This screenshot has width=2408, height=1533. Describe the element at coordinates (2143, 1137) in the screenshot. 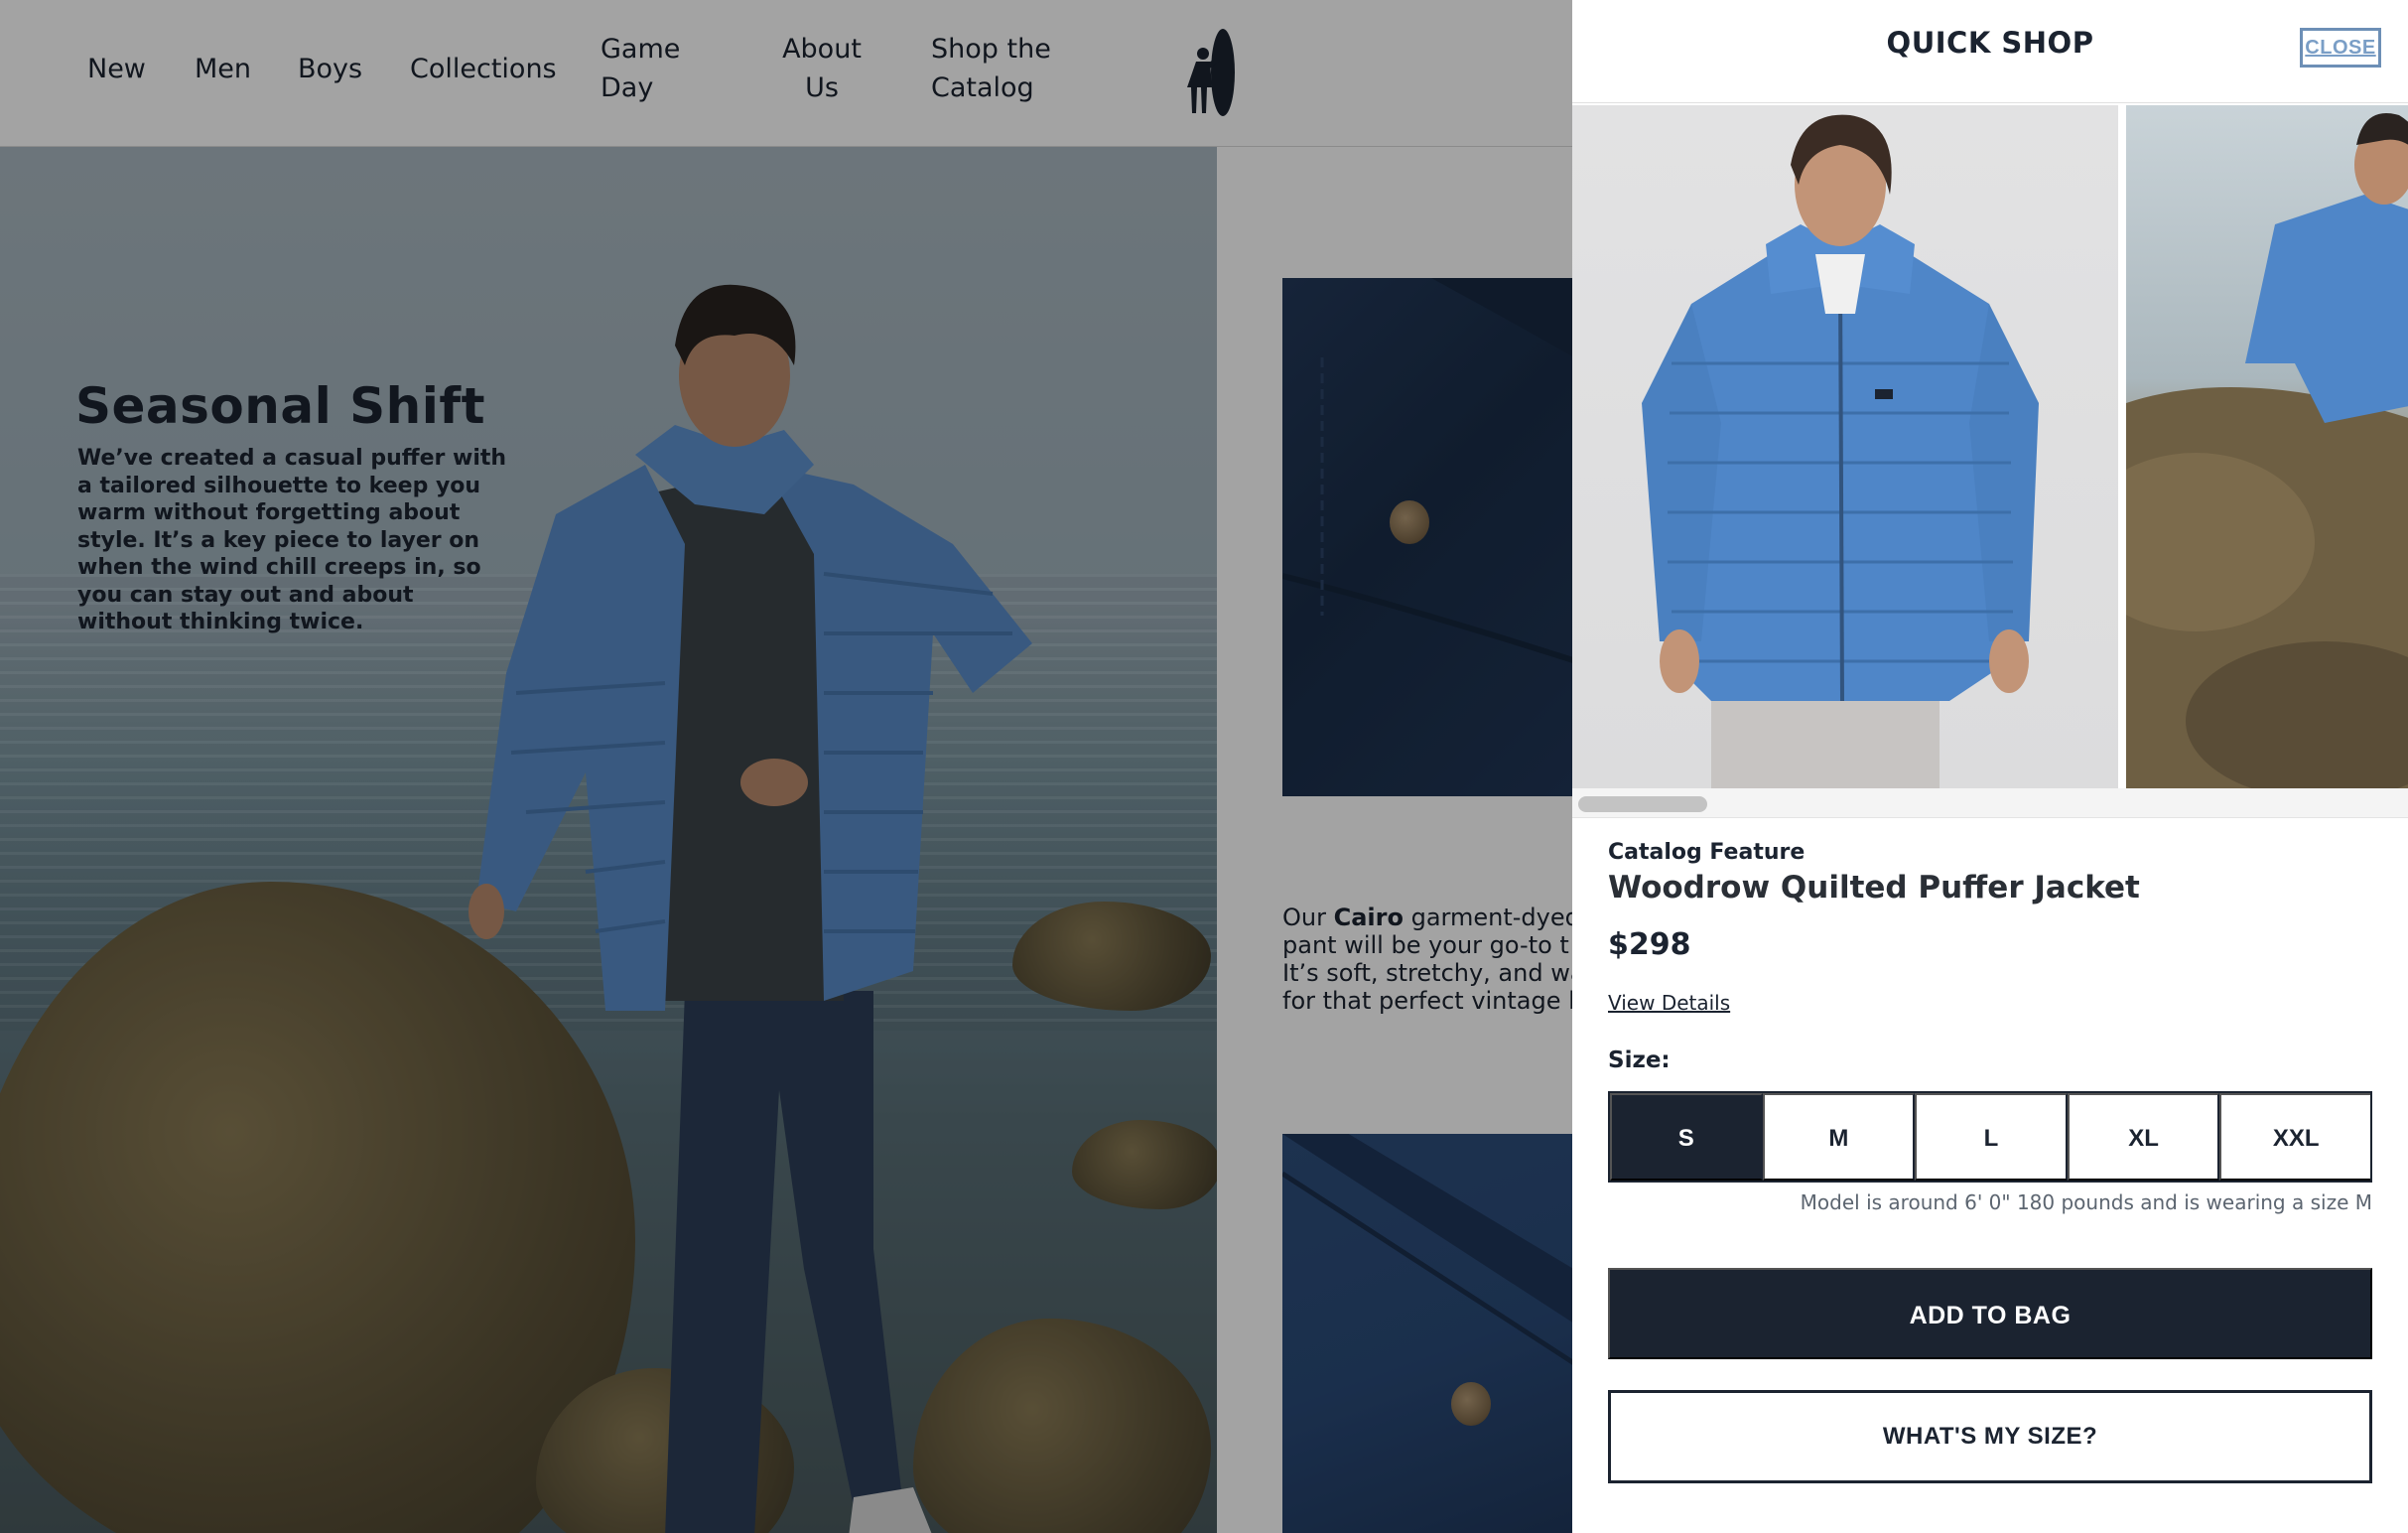

I see `size-option-xl: XL` at that location.